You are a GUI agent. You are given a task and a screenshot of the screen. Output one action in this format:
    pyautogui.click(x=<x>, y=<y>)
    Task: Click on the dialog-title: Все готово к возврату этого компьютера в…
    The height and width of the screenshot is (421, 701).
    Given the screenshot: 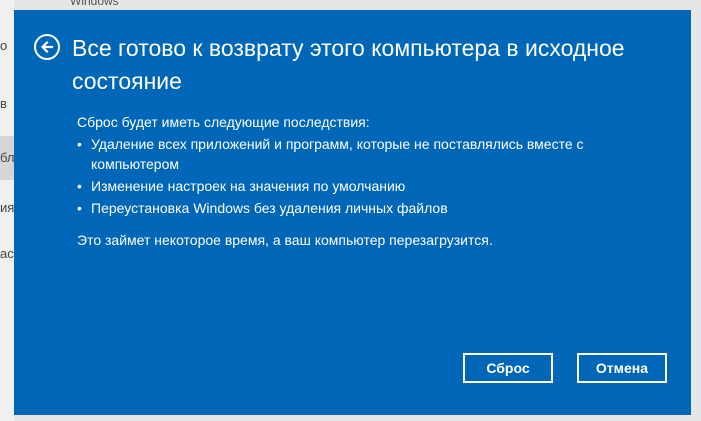 What is the action you would take?
    pyautogui.click(x=348, y=64)
    